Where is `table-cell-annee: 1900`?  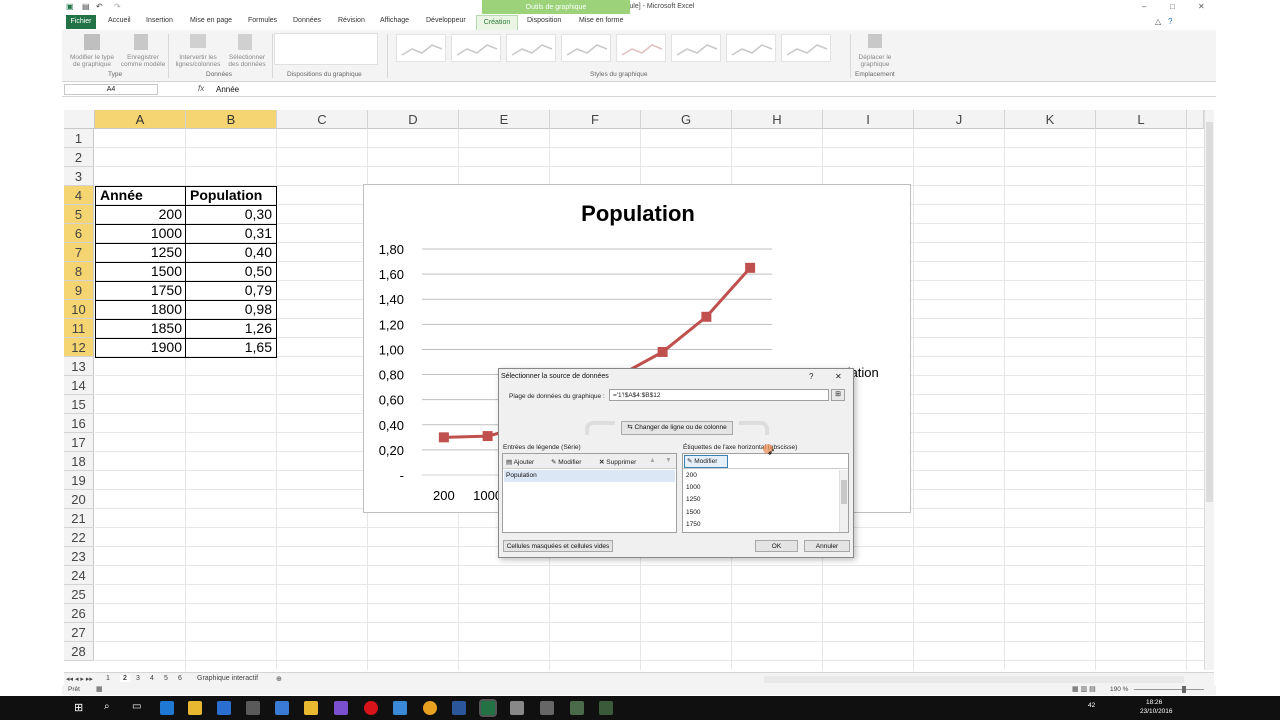 table-cell-annee: 1900 is located at coordinates (141, 347).